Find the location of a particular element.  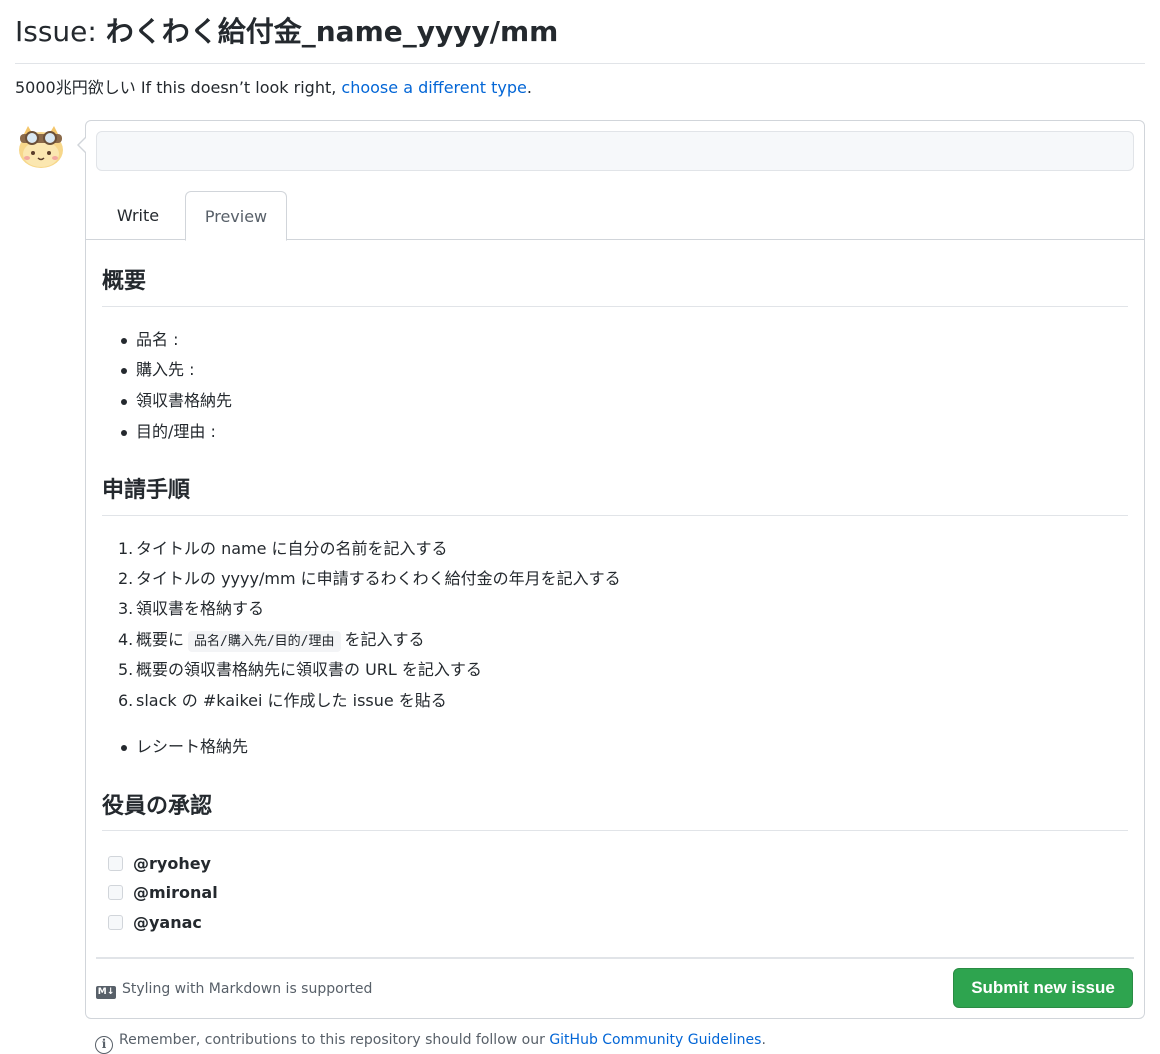

step-1: タイトルの name に自分の名前を記入する is located at coordinates (292, 548).